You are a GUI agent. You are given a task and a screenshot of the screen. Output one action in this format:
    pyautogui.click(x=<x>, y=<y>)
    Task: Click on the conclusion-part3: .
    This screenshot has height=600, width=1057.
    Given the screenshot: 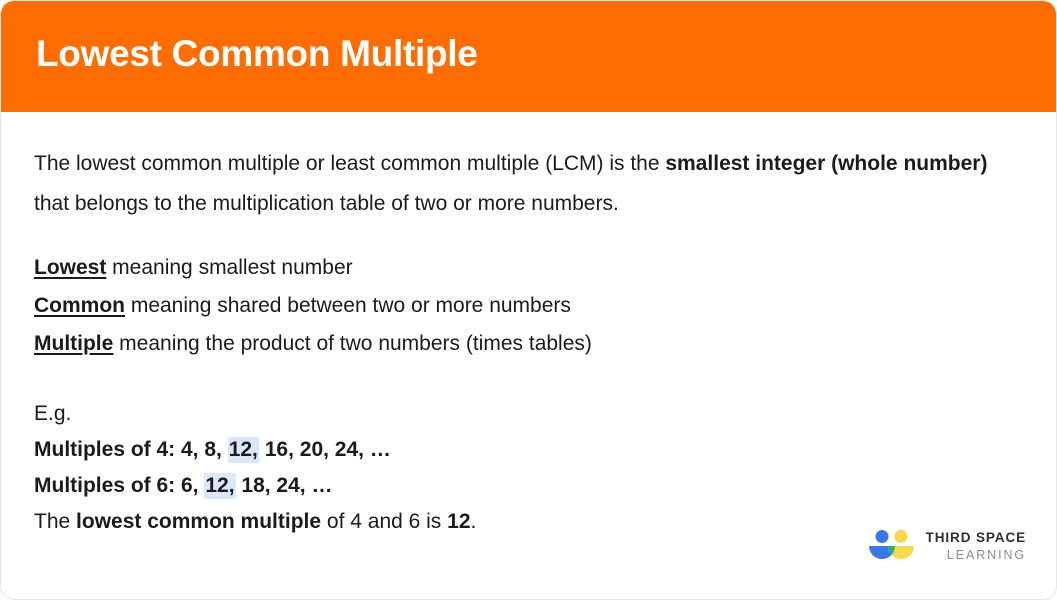 What is the action you would take?
    pyautogui.click(x=473, y=521)
    